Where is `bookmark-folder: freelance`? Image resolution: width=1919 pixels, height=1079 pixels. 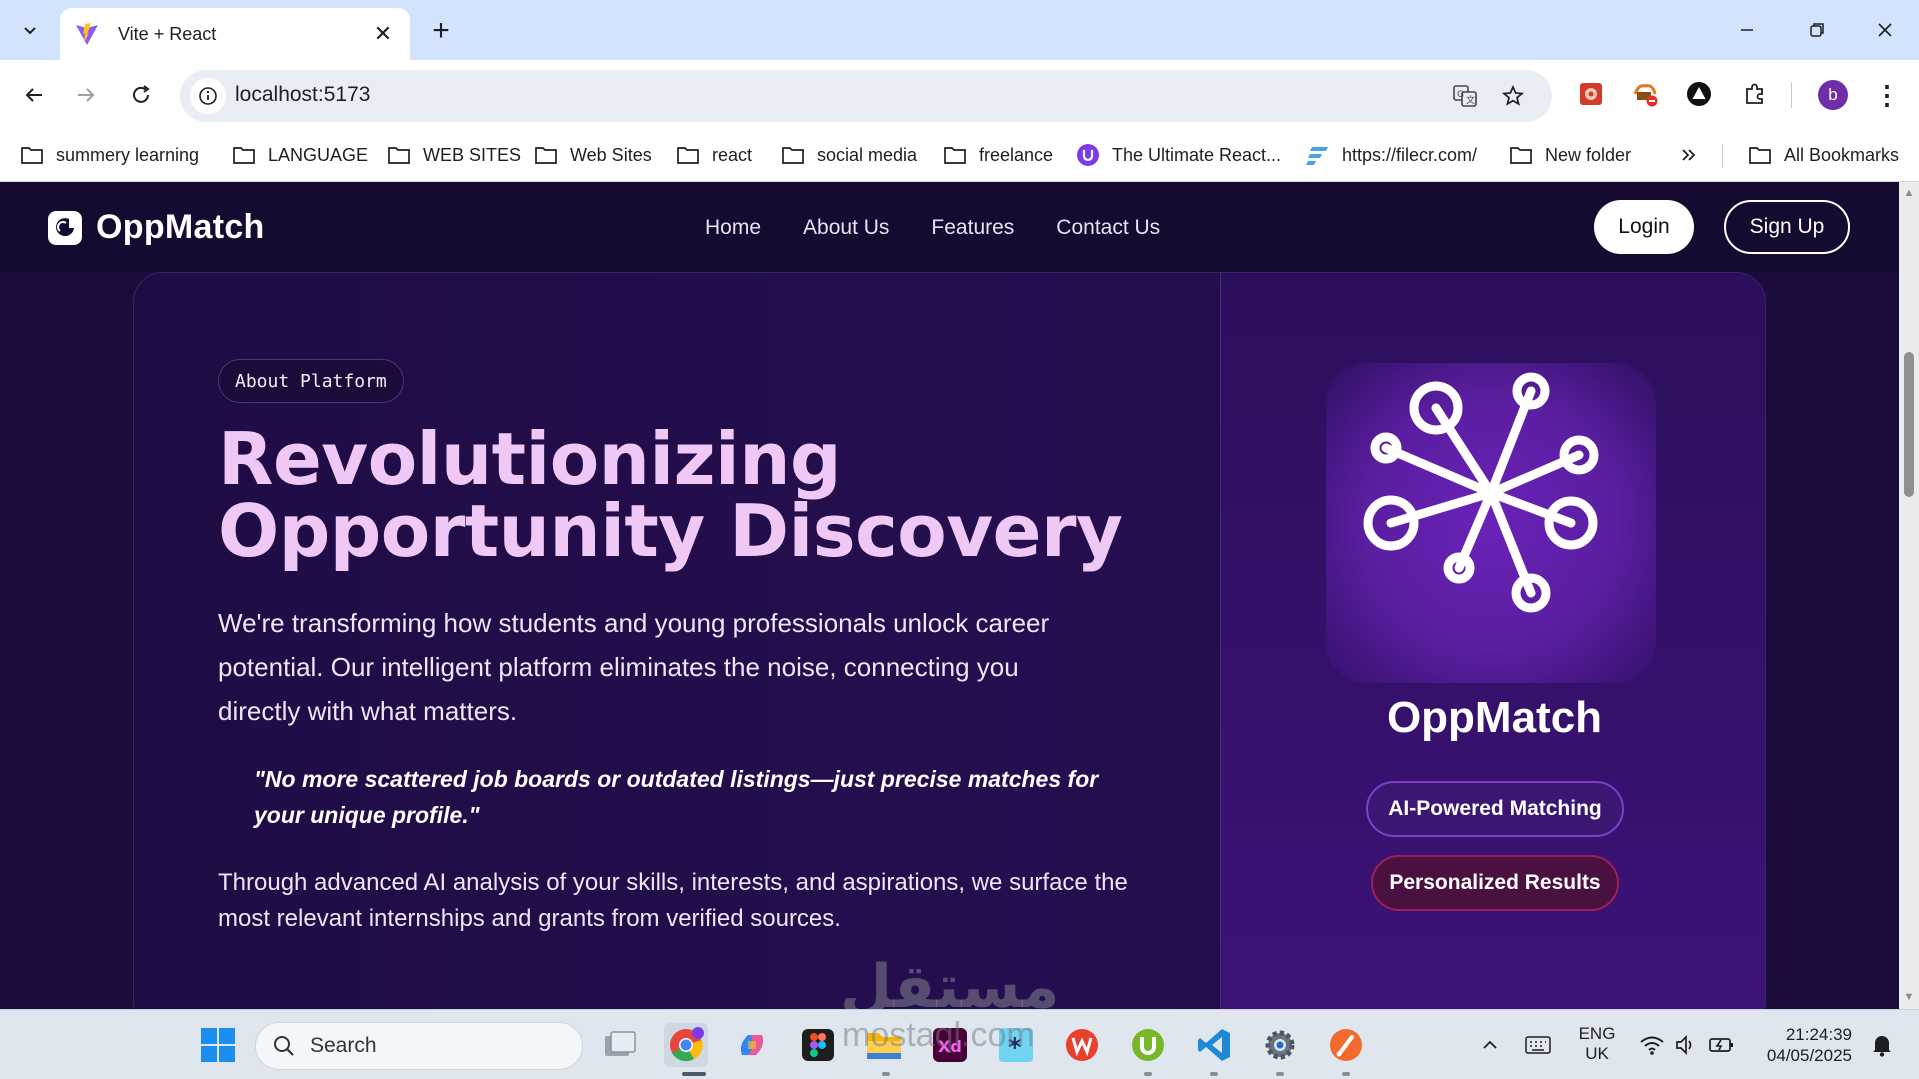
bookmark-folder: freelance is located at coordinates (998, 155).